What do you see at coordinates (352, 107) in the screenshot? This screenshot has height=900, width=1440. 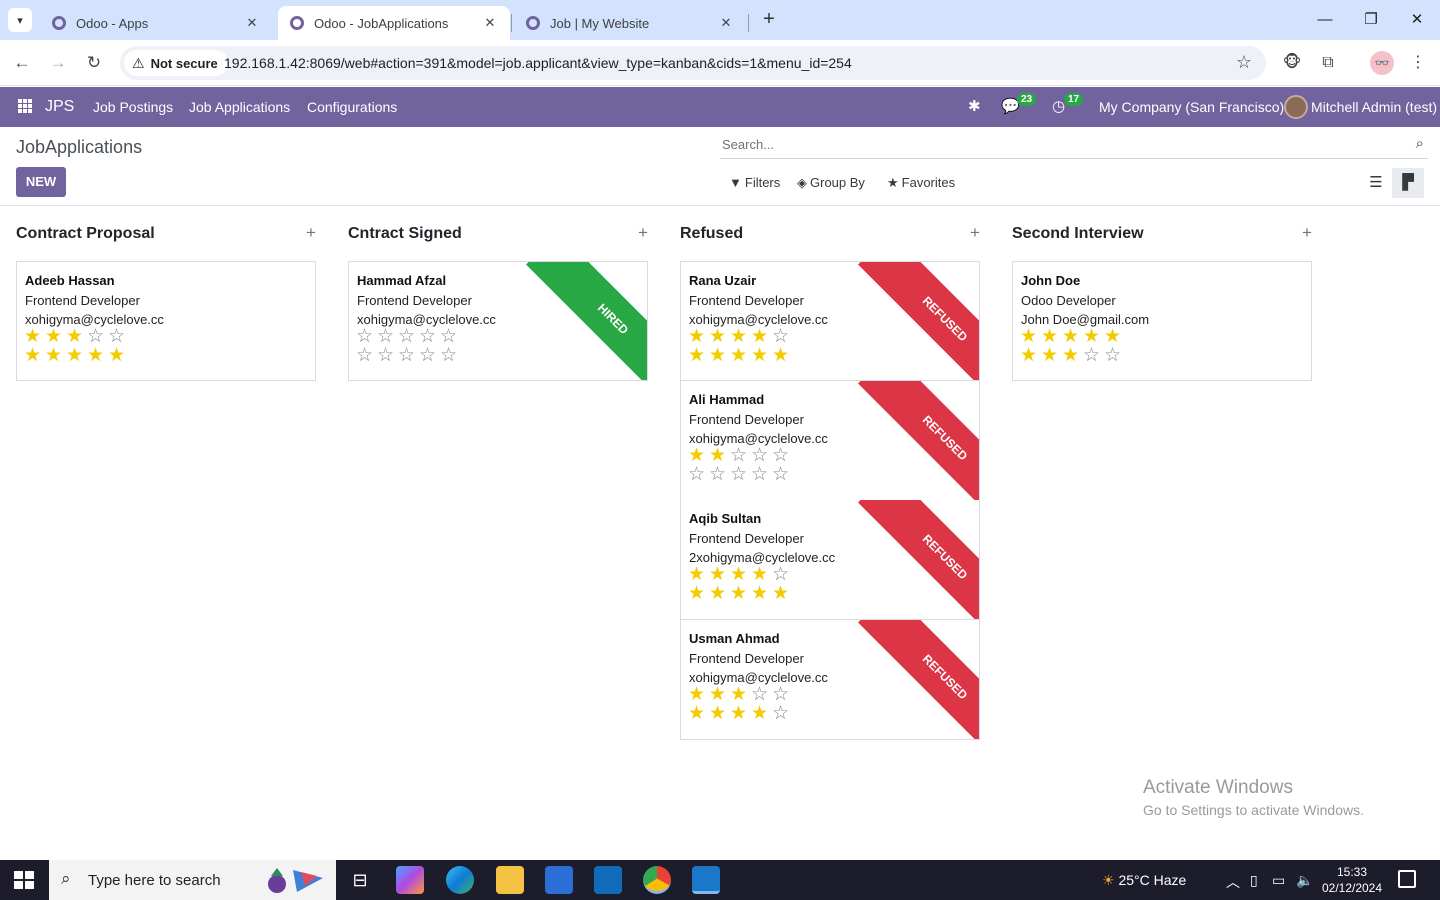 I see `menu-configurations: Configurations` at bounding box center [352, 107].